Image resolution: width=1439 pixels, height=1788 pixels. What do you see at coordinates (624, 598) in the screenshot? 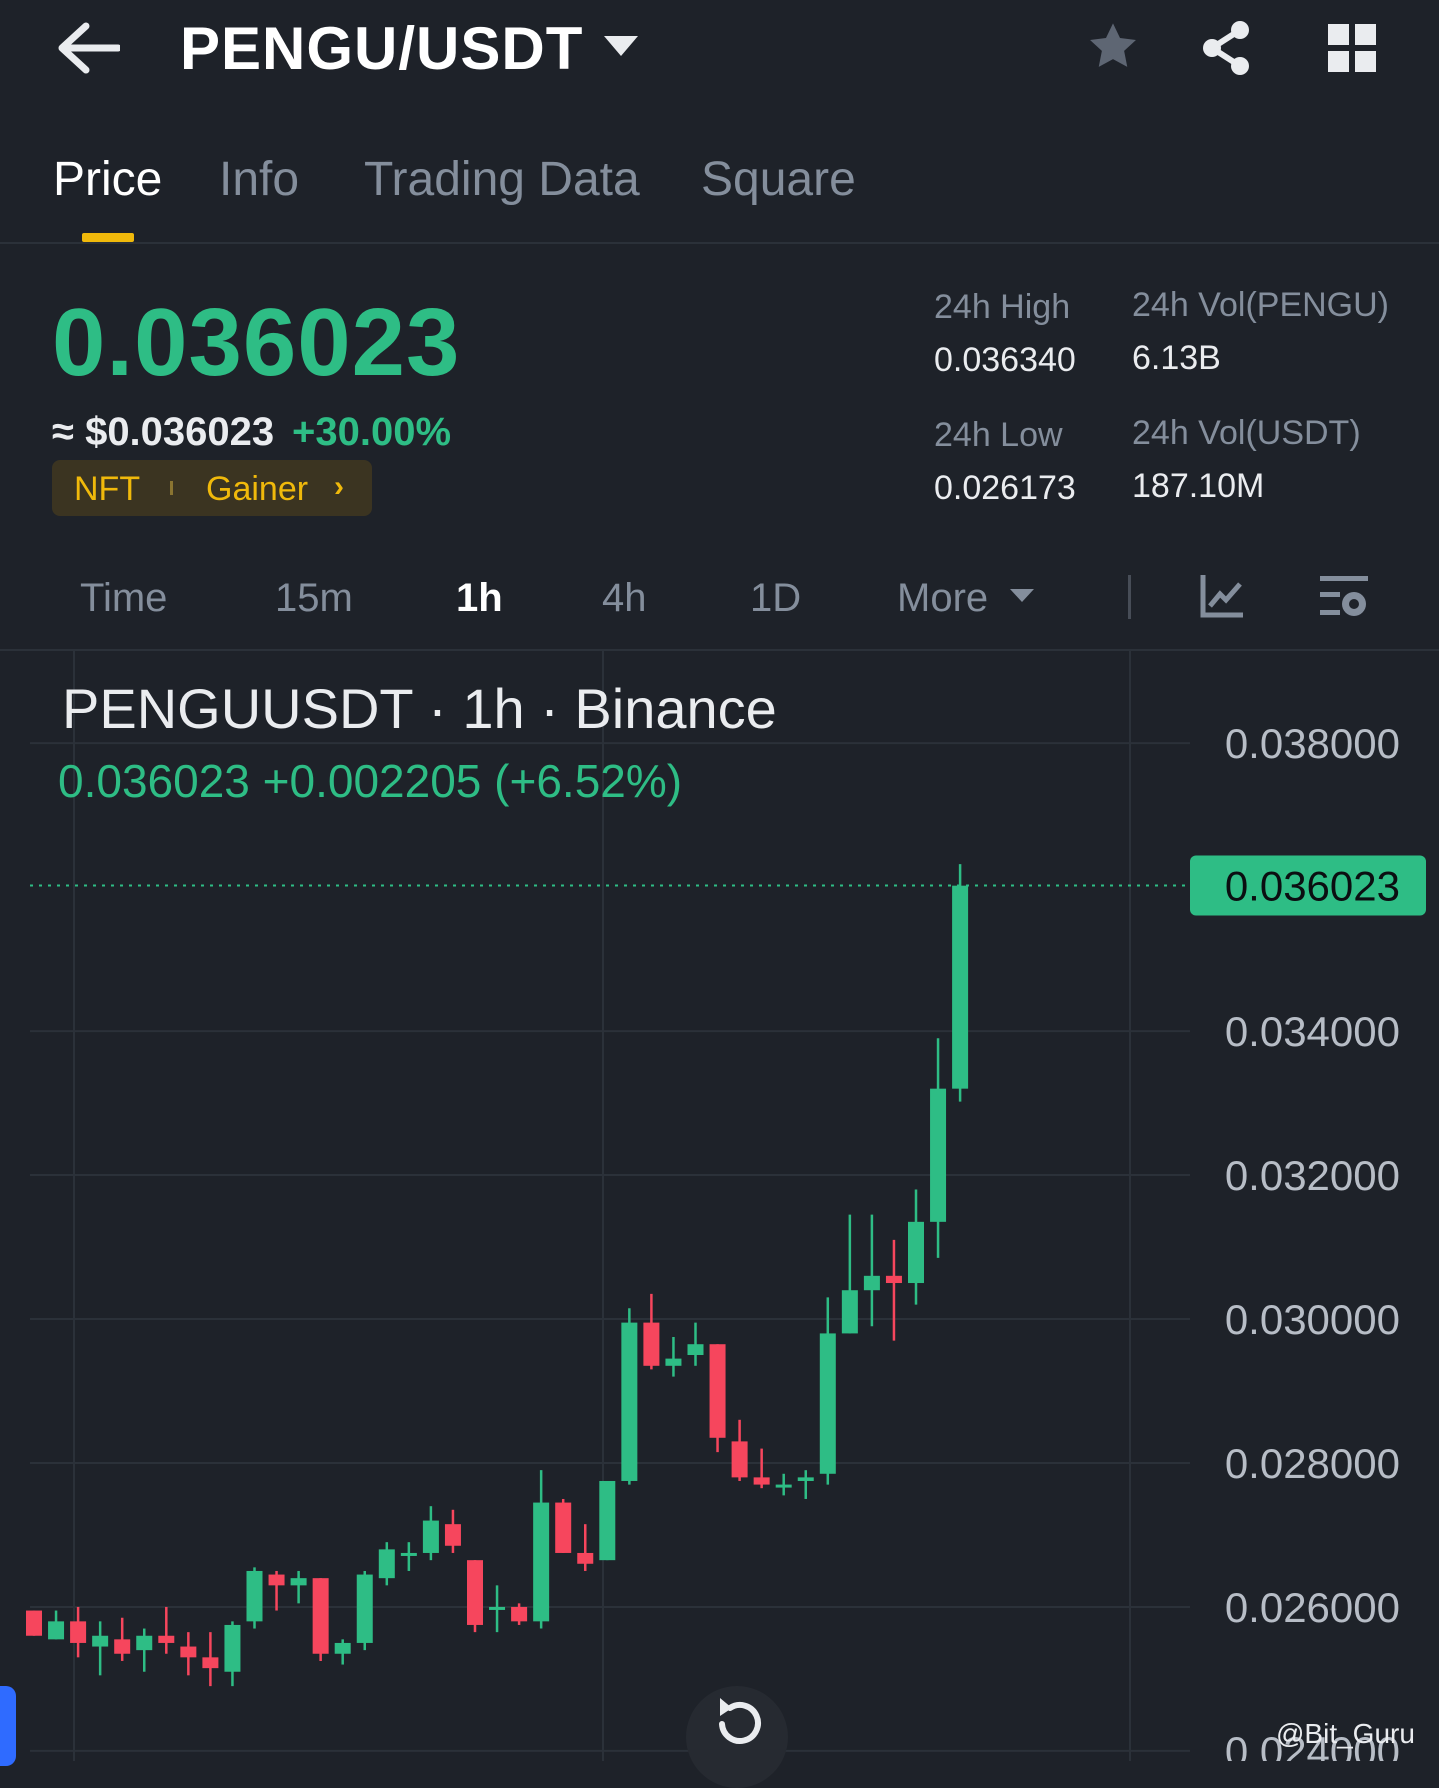
I see `interval-4h: 4h` at bounding box center [624, 598].